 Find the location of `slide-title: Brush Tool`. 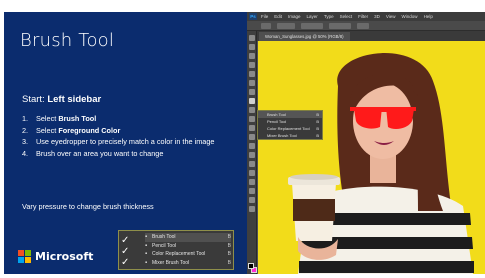

slide-title: Brush Tool is located at coordinates (67, 40).